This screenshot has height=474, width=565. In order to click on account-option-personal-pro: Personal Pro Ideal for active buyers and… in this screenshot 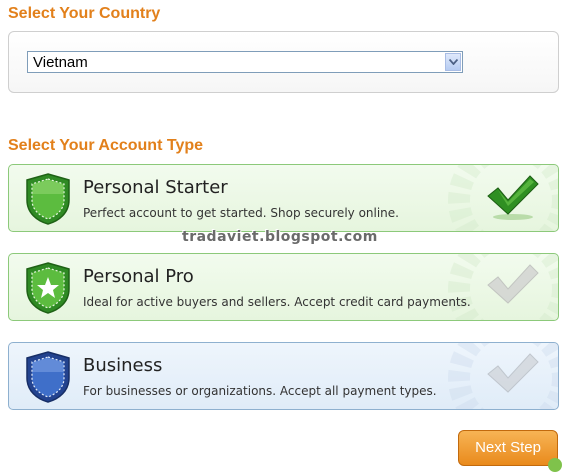, I will do `click(283, 287)`.